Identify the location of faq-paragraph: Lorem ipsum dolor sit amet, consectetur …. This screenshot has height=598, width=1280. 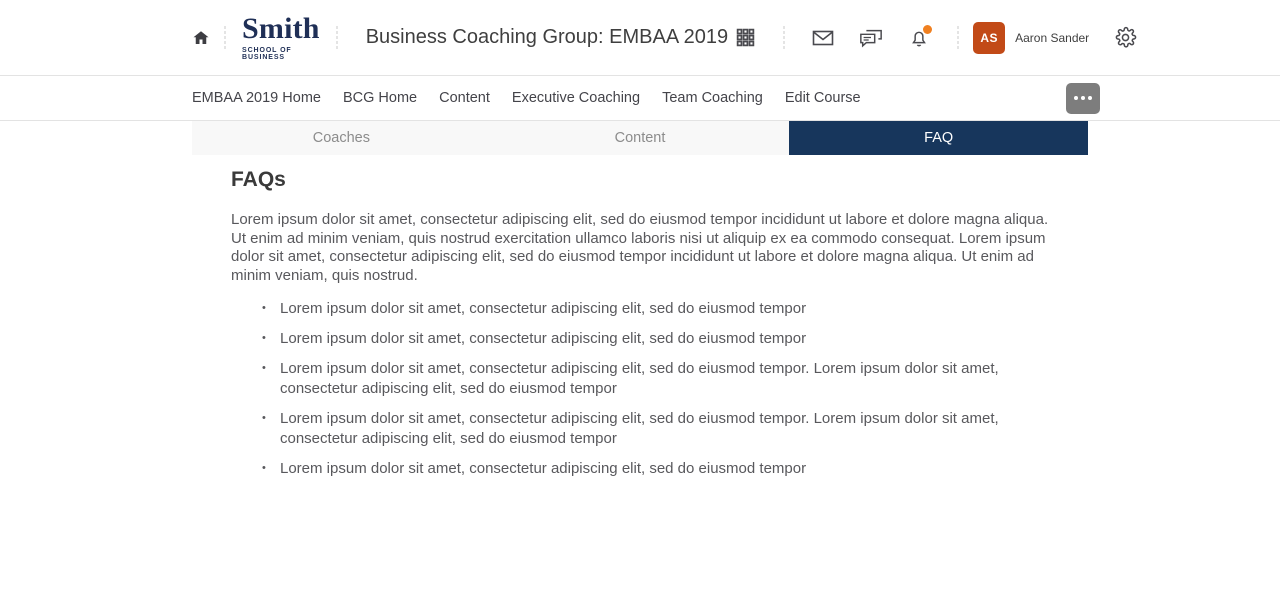
(640, 247).